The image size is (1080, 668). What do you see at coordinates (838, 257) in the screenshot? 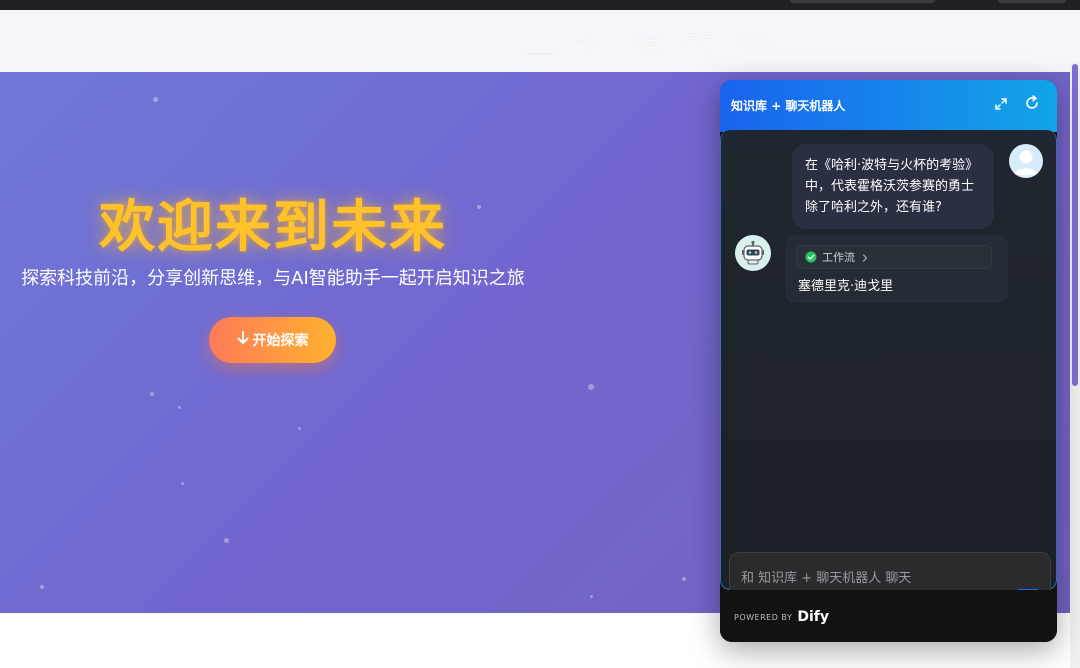
I see `workflow-label: 工作流` at bounding box center [838, 257].